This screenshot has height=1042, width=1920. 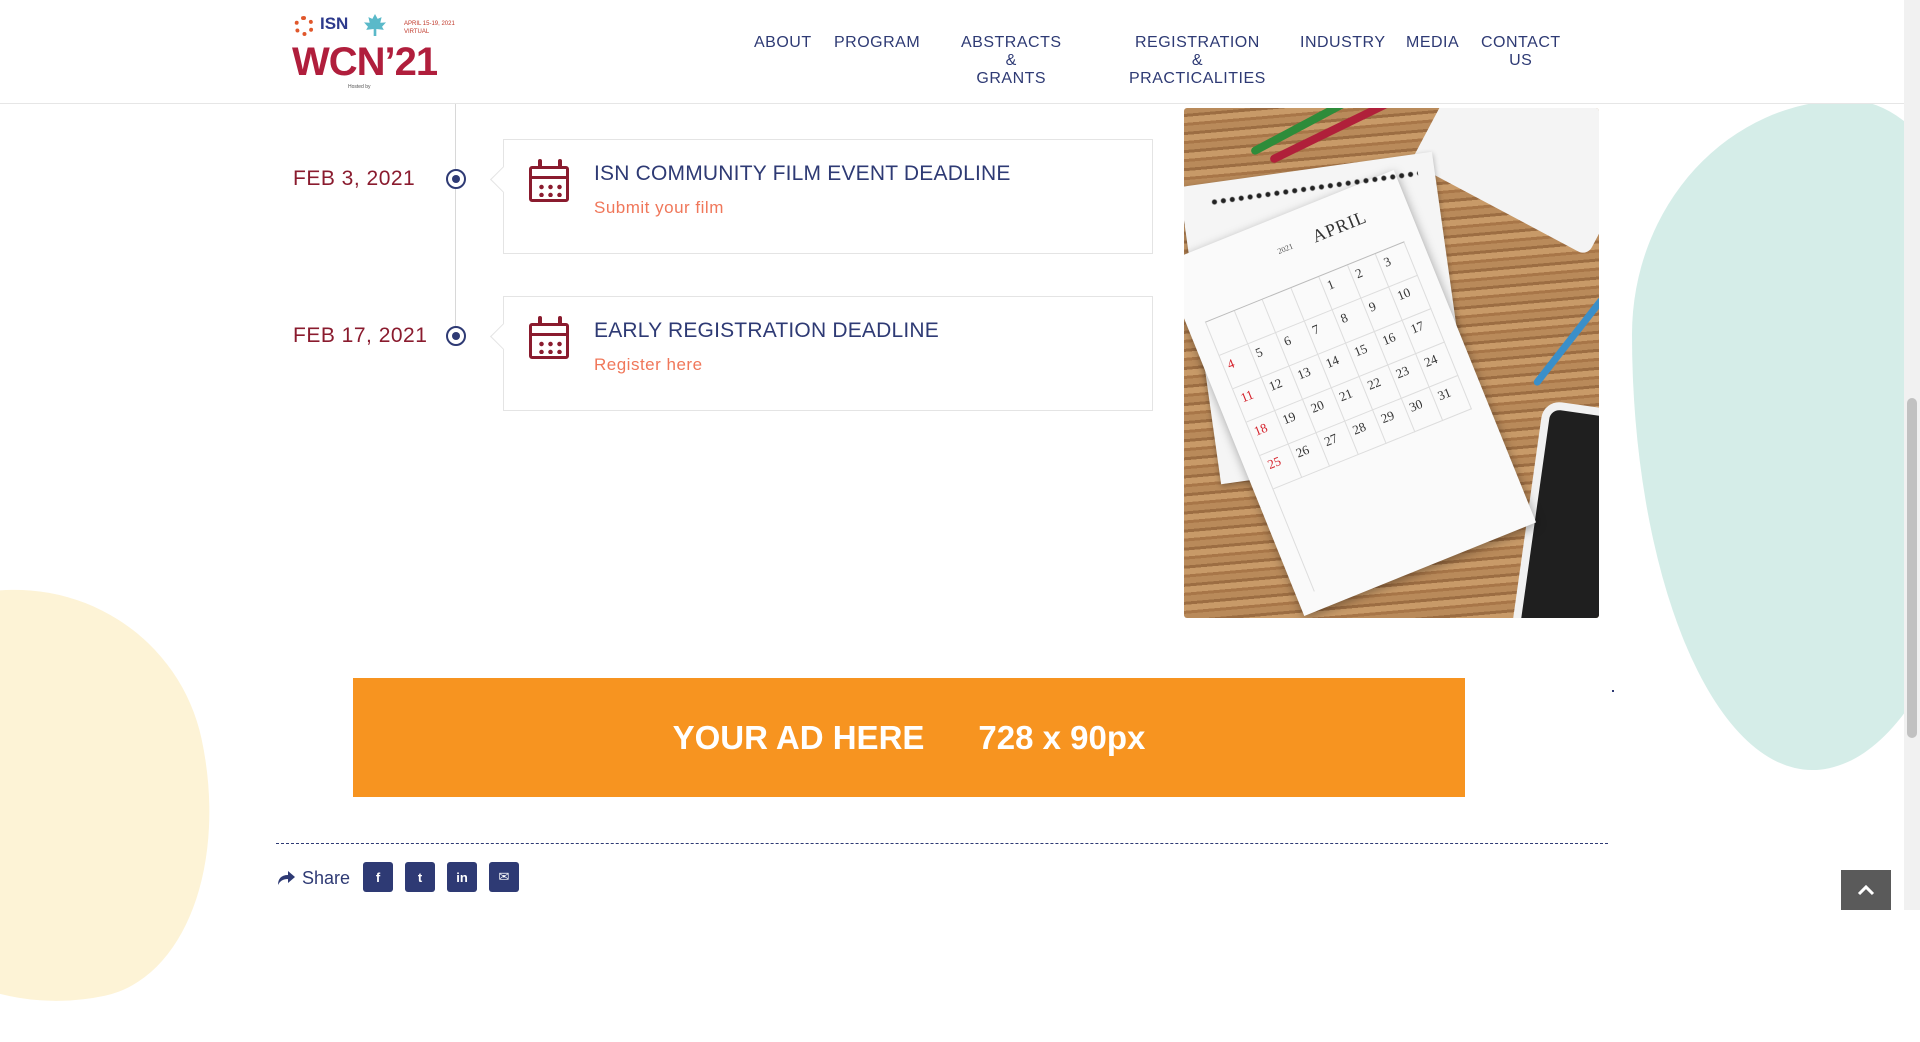 I want to click on timeline-date: FEB 3, 2021, so click(x=354, y=178).